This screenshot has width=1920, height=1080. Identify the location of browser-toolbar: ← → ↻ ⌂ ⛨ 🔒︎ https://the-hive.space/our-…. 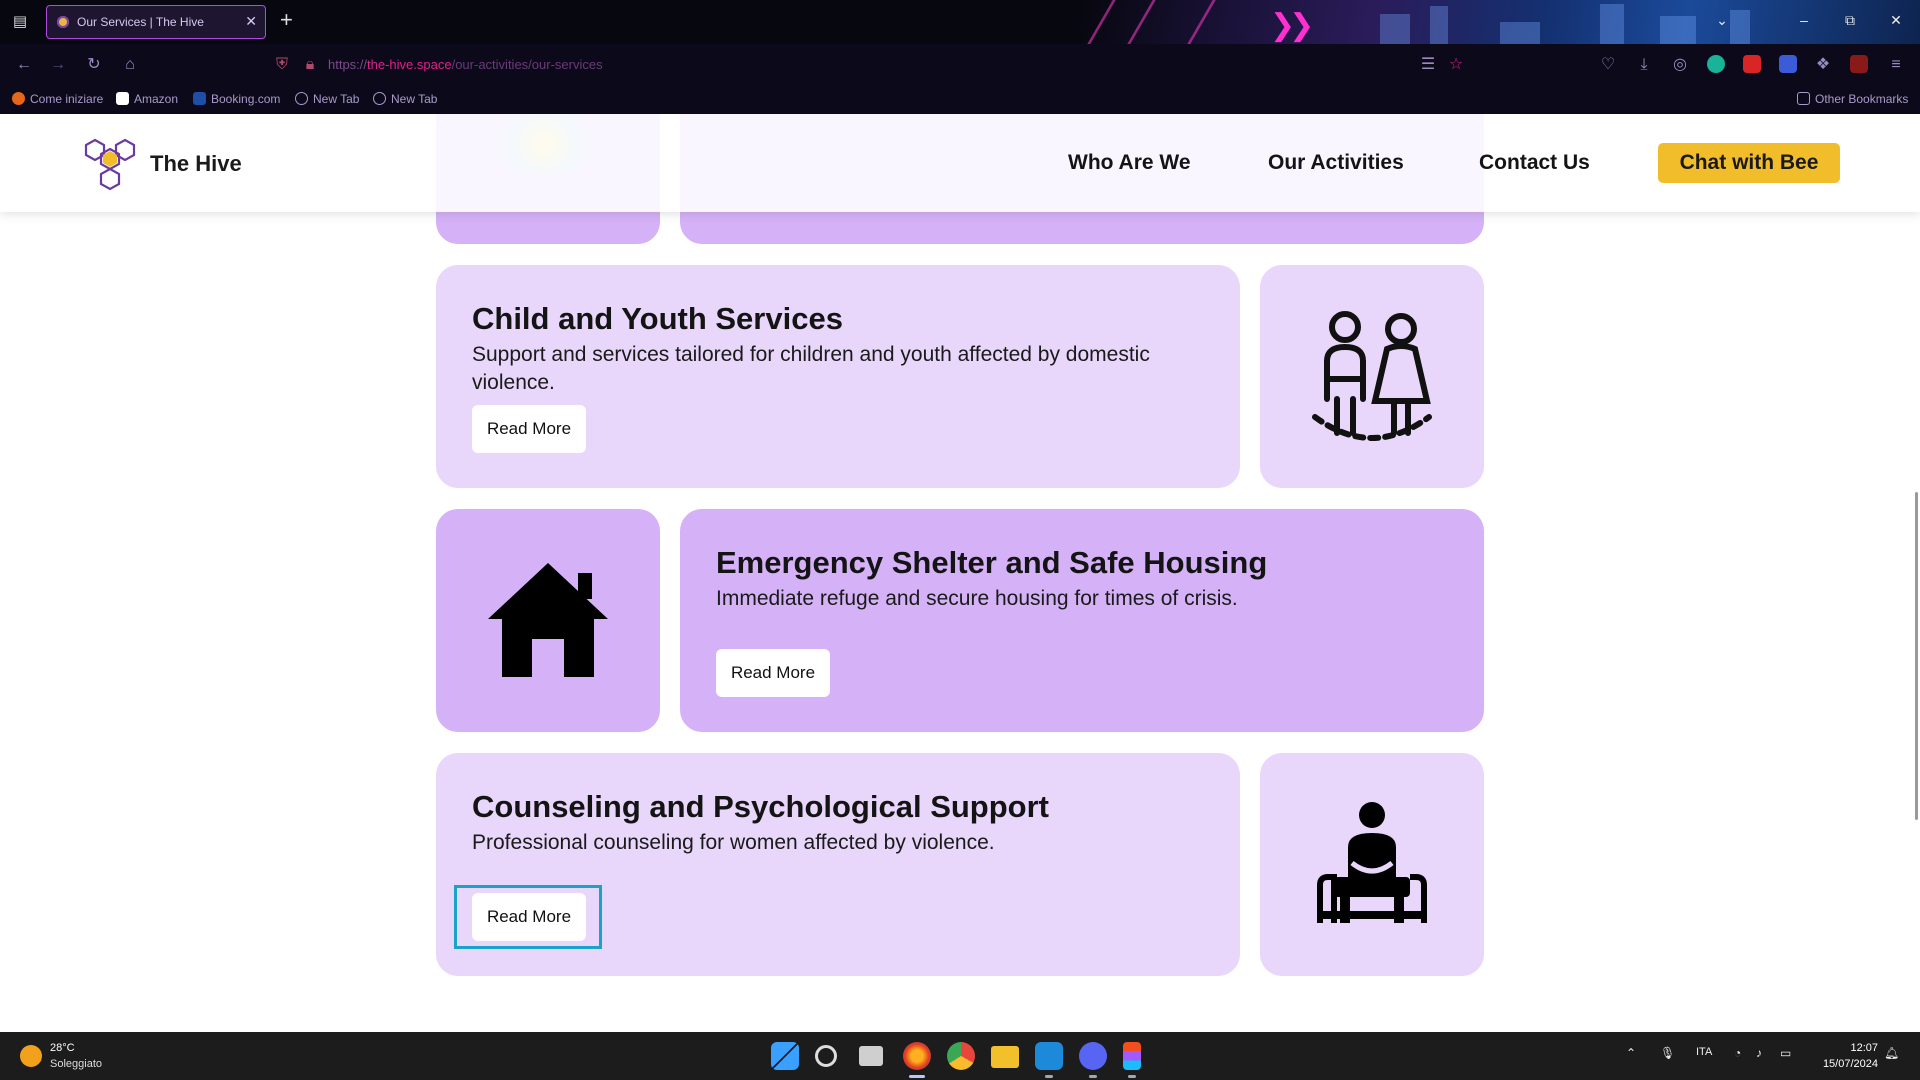
(960, 65).